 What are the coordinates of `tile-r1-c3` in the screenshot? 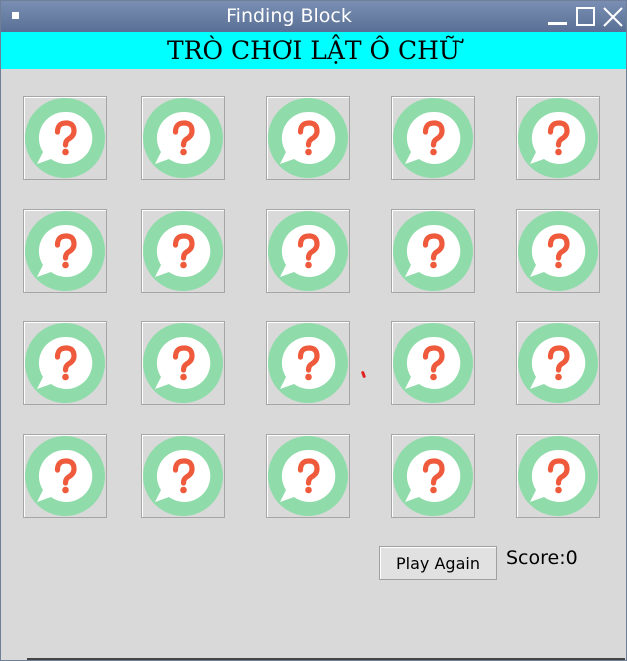 It's located at (308, 138).